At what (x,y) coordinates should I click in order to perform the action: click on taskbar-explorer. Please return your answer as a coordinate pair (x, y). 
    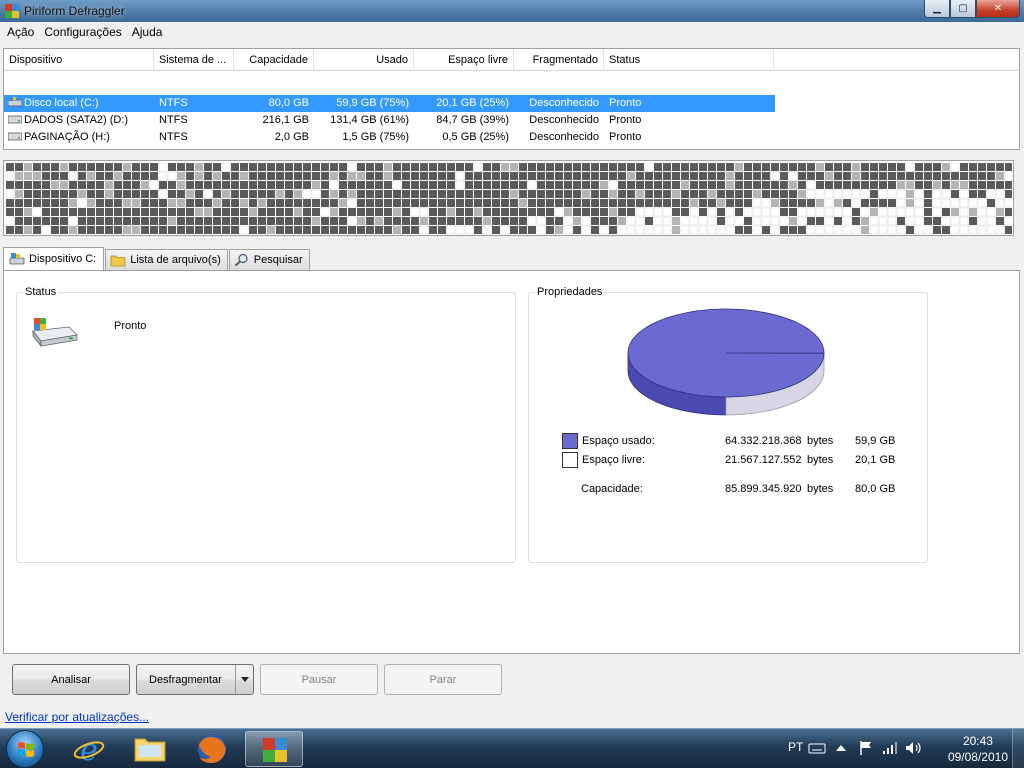
    Looking at the image, I should click on (150, 749).